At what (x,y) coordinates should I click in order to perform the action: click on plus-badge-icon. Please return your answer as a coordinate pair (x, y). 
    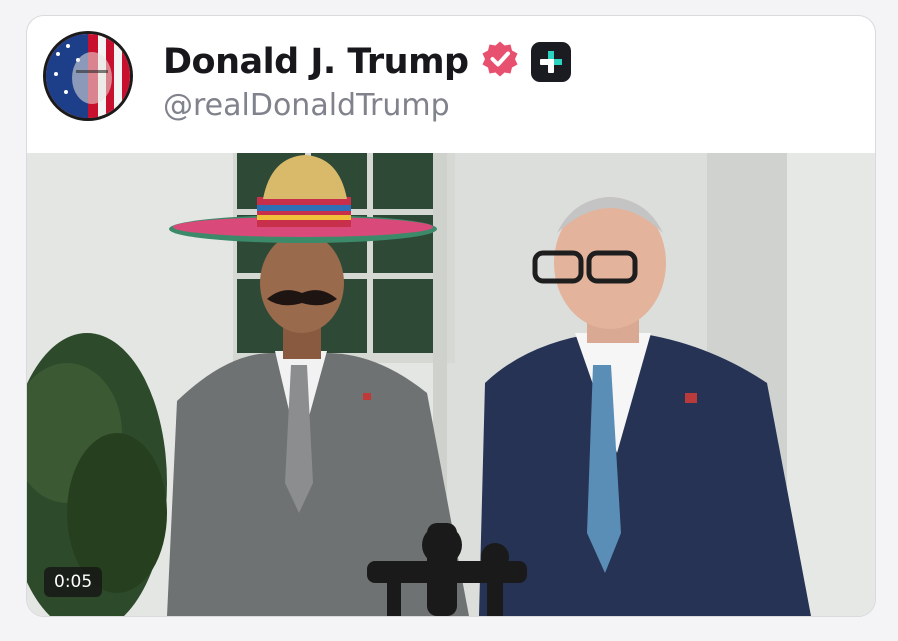
    Looking at the image, I should click on (550, 61).